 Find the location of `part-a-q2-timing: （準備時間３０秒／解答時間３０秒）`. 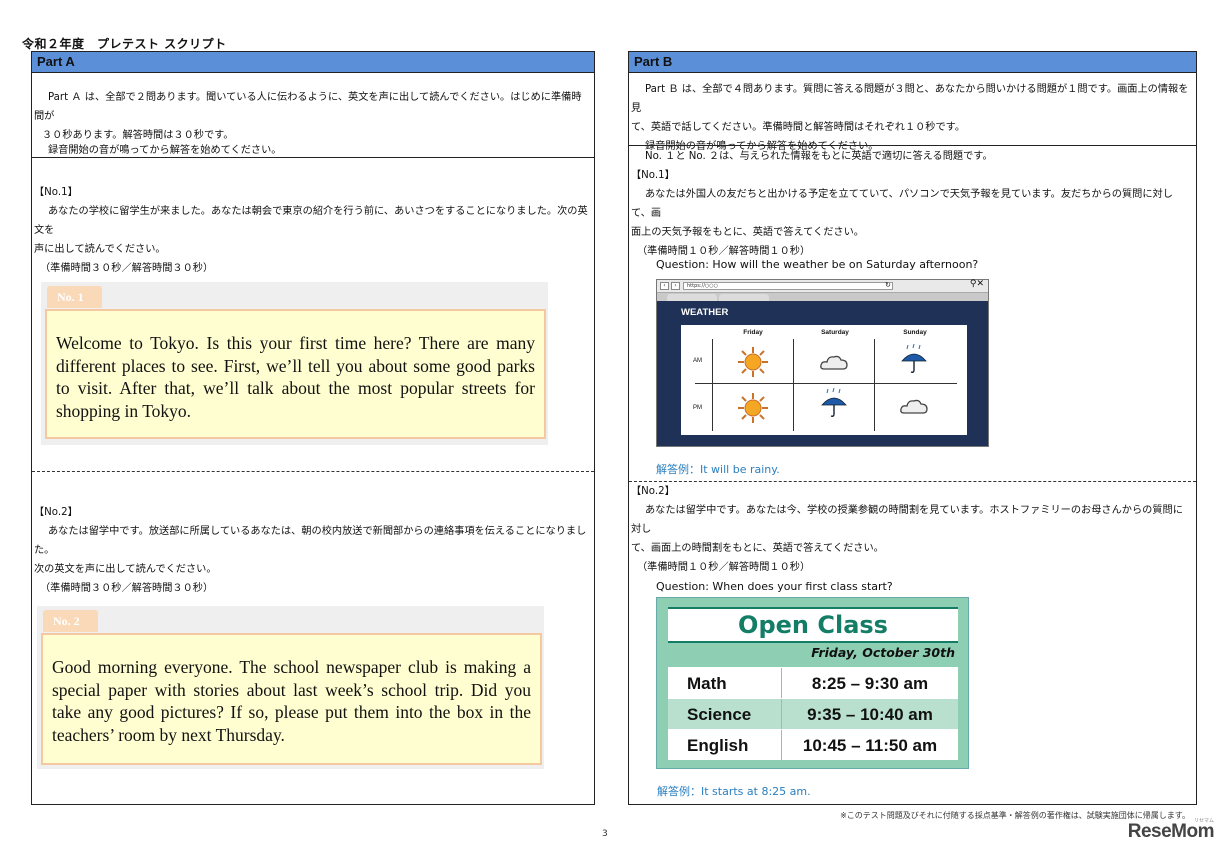

part-a-q2-timing: （準備時間３０秒／解答時間３０秒） is located at coordinates (127, 588).